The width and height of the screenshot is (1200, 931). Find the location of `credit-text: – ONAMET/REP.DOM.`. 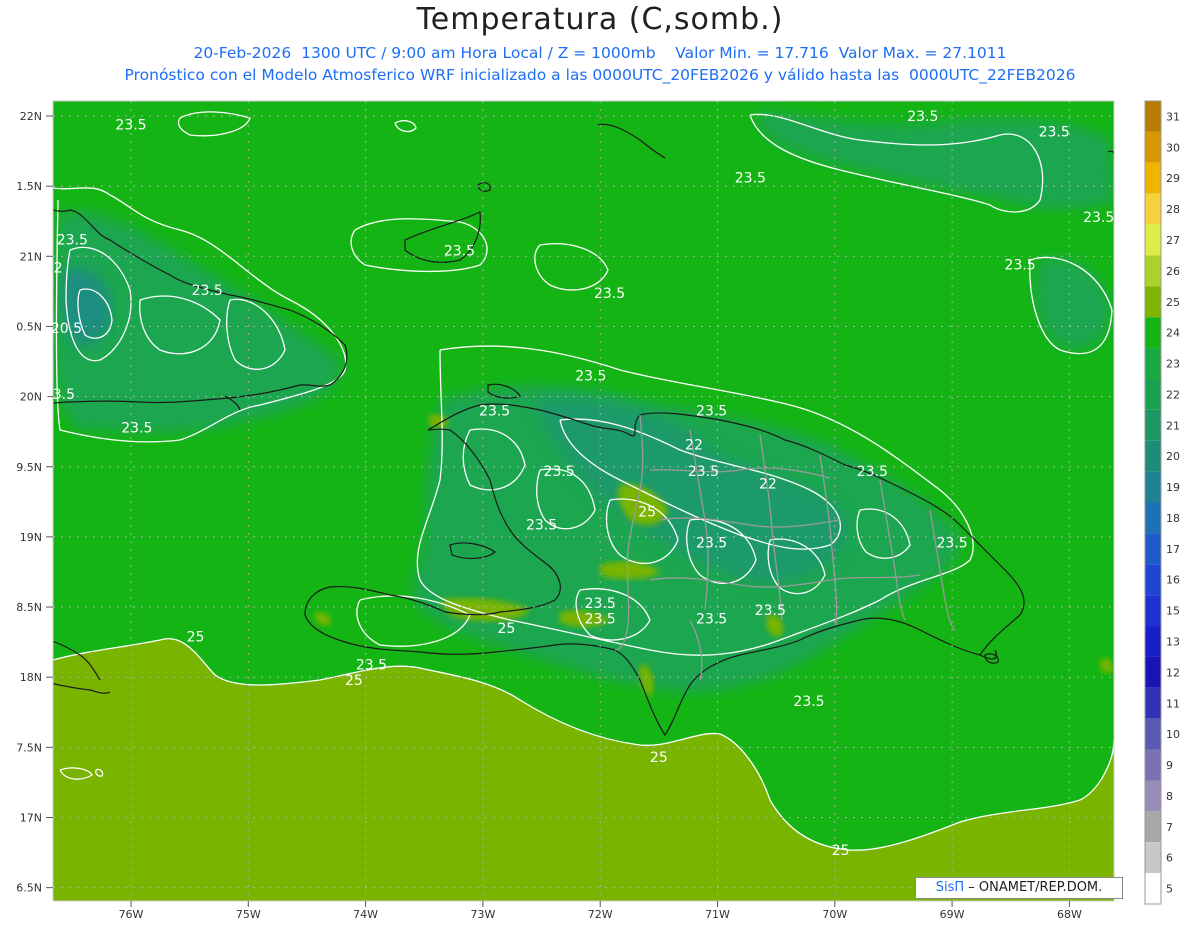

credit-text: – ONAMET/REP.DOM. is located at coordinates (1035, 887).